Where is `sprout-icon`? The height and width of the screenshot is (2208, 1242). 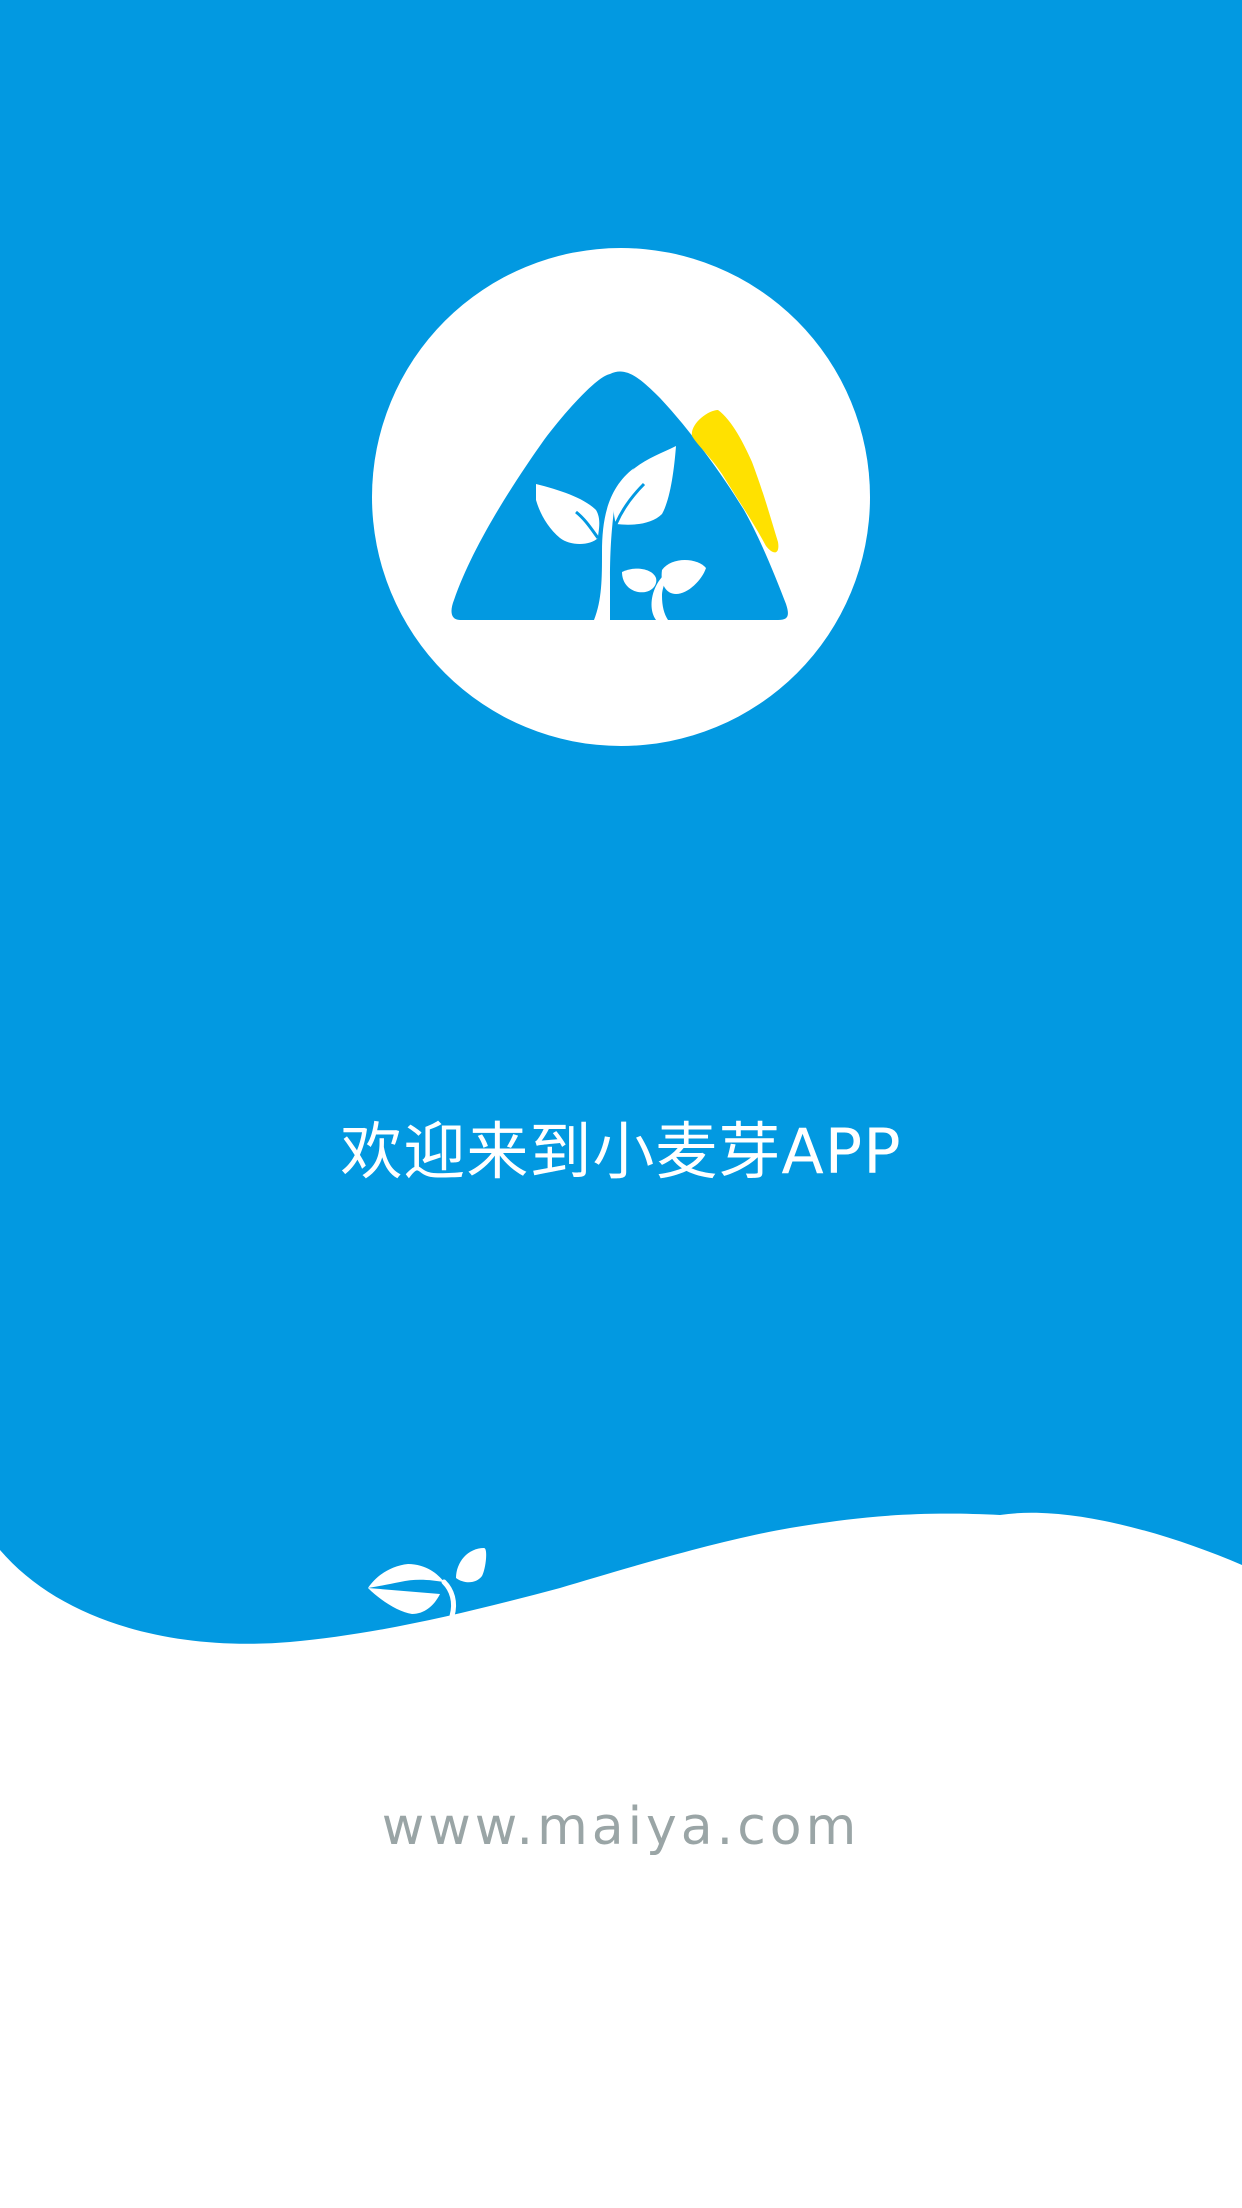 sprout-icon is located at coordinates (427, 1583).